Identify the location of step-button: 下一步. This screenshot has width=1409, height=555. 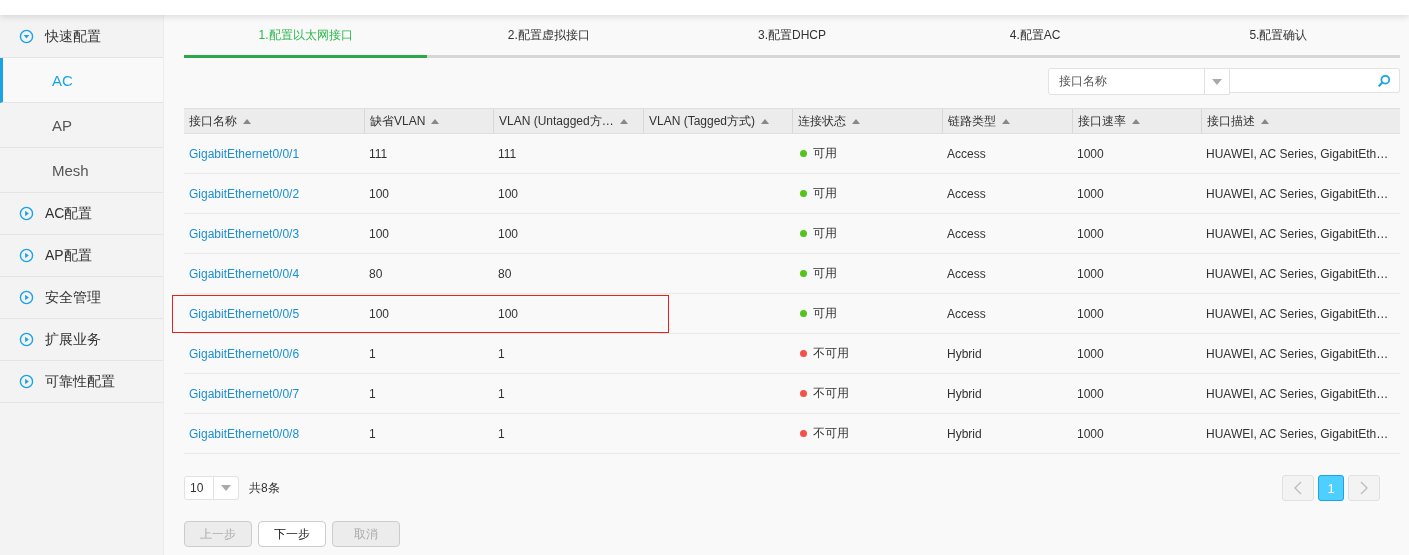
(292, 534).